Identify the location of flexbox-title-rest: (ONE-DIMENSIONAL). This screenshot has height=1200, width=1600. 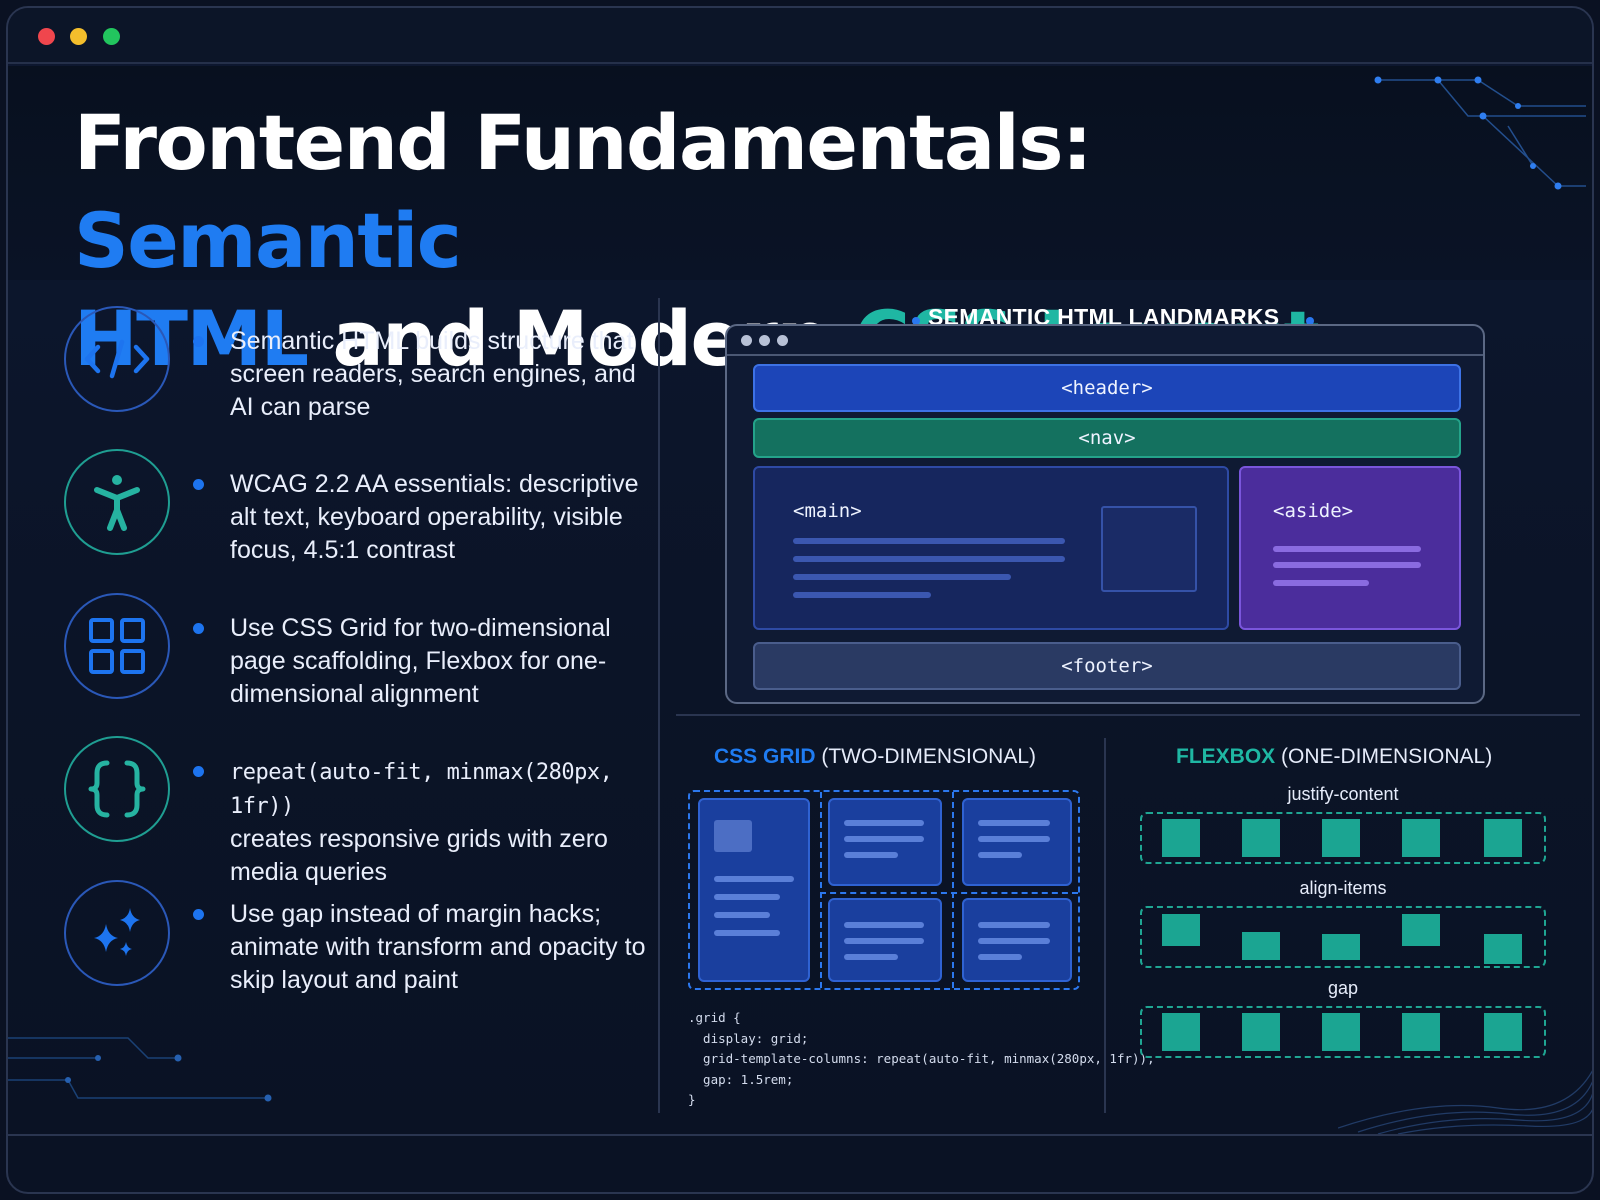
(1384, 756).